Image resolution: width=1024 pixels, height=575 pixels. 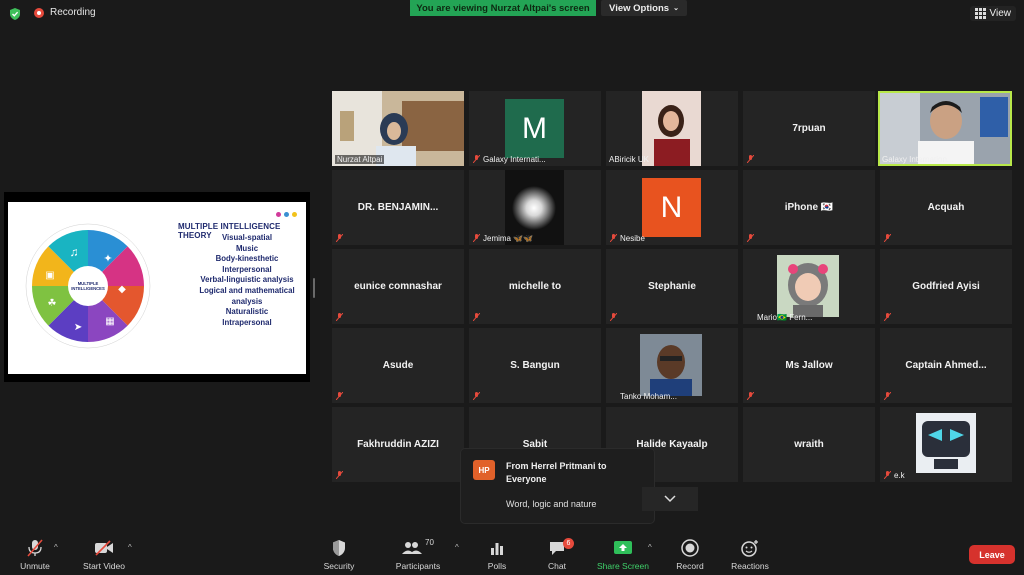 I want to click on participant-tile: ABiricik UK, so click(x=672, y=128).